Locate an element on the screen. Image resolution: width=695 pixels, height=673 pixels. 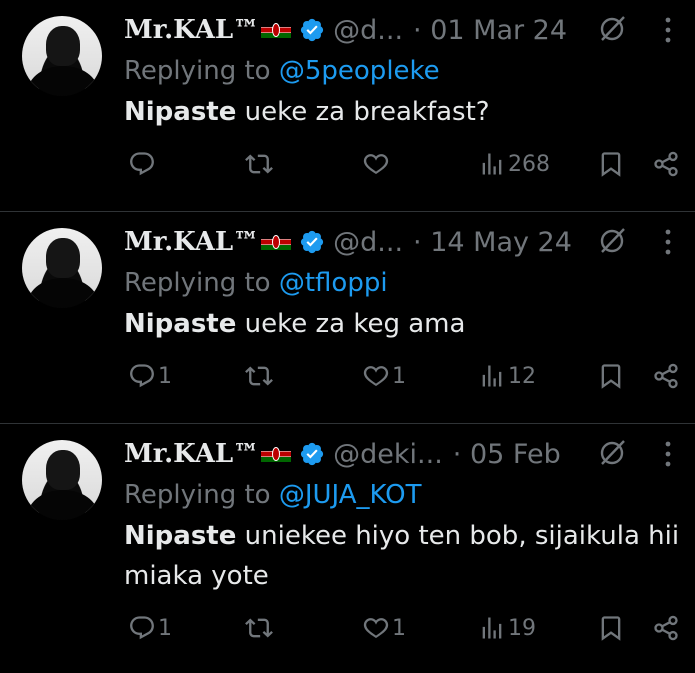
replying-to: Replying to @tfloppi is located at coordinates (256, 283).